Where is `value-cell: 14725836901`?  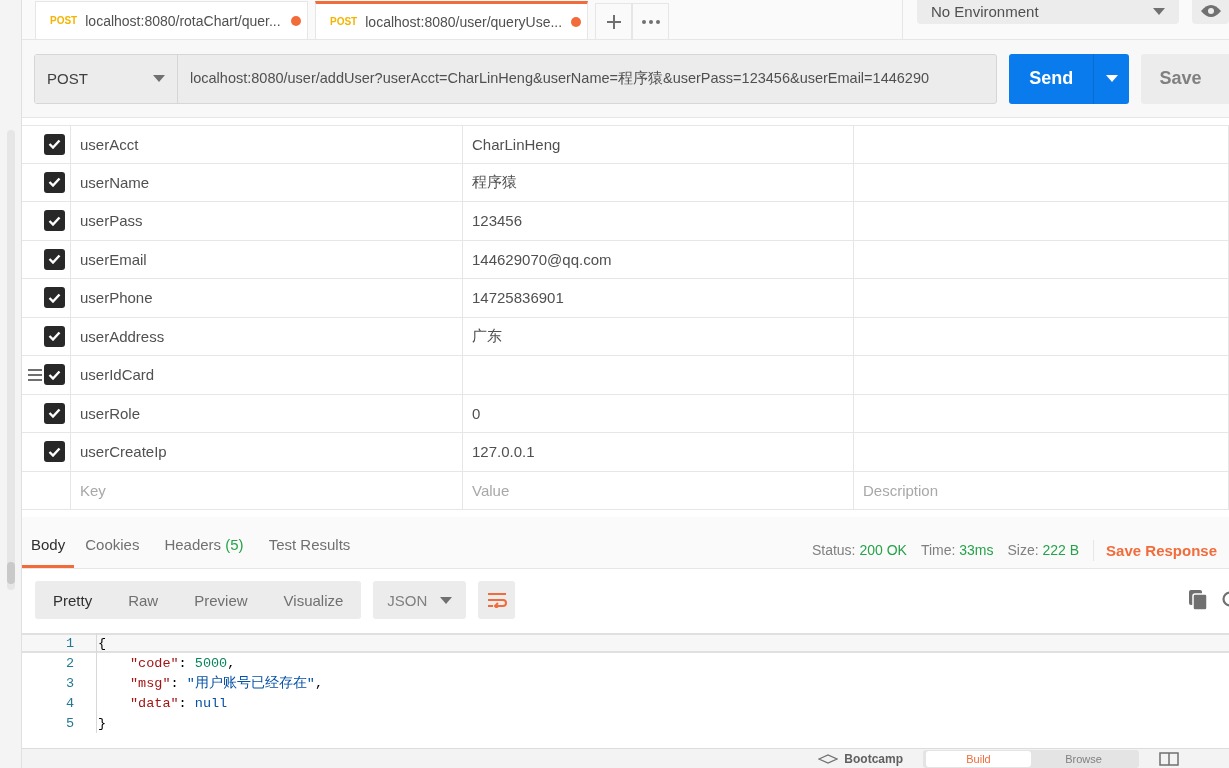
value-cell: 14725836901 is located at coordinates (658, 298).